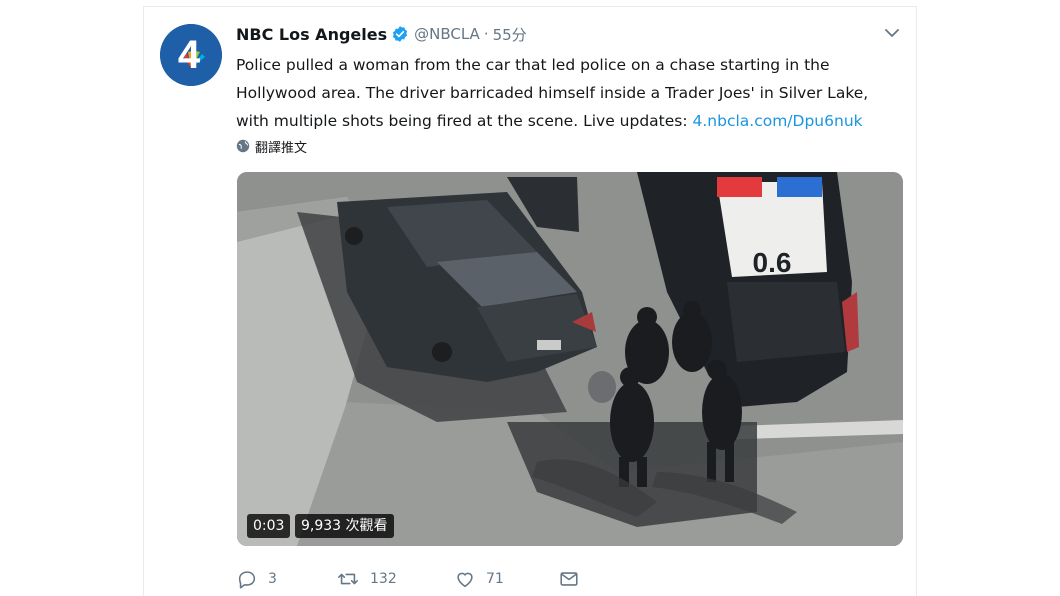 The height and width of the screenshot is (596, 1060). Describe the element at coordinates (506, 579) in the screenshot. I see `like-button: 71` at that location.